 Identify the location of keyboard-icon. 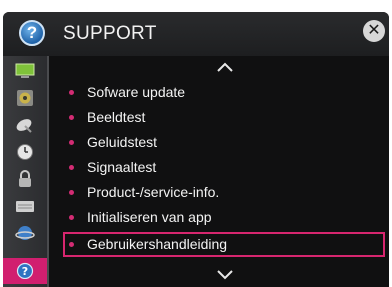
(25, 206).